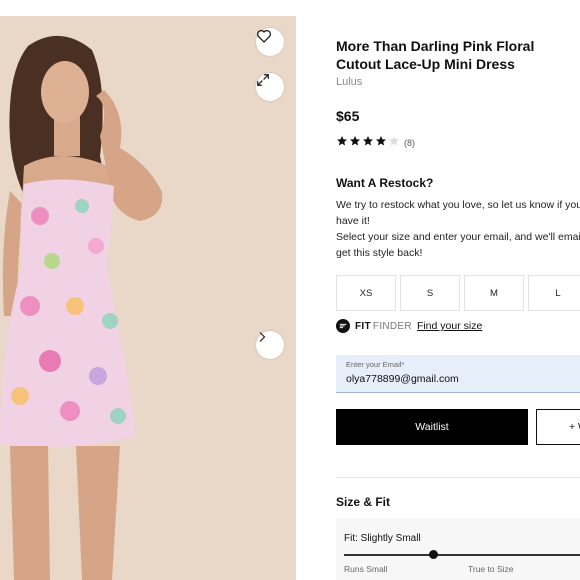 This screenshot has width=580, height=580. Describe the element at coordinates (449, 326) in the screenshot. I see `find-your-size-link: Find your size` at that location.